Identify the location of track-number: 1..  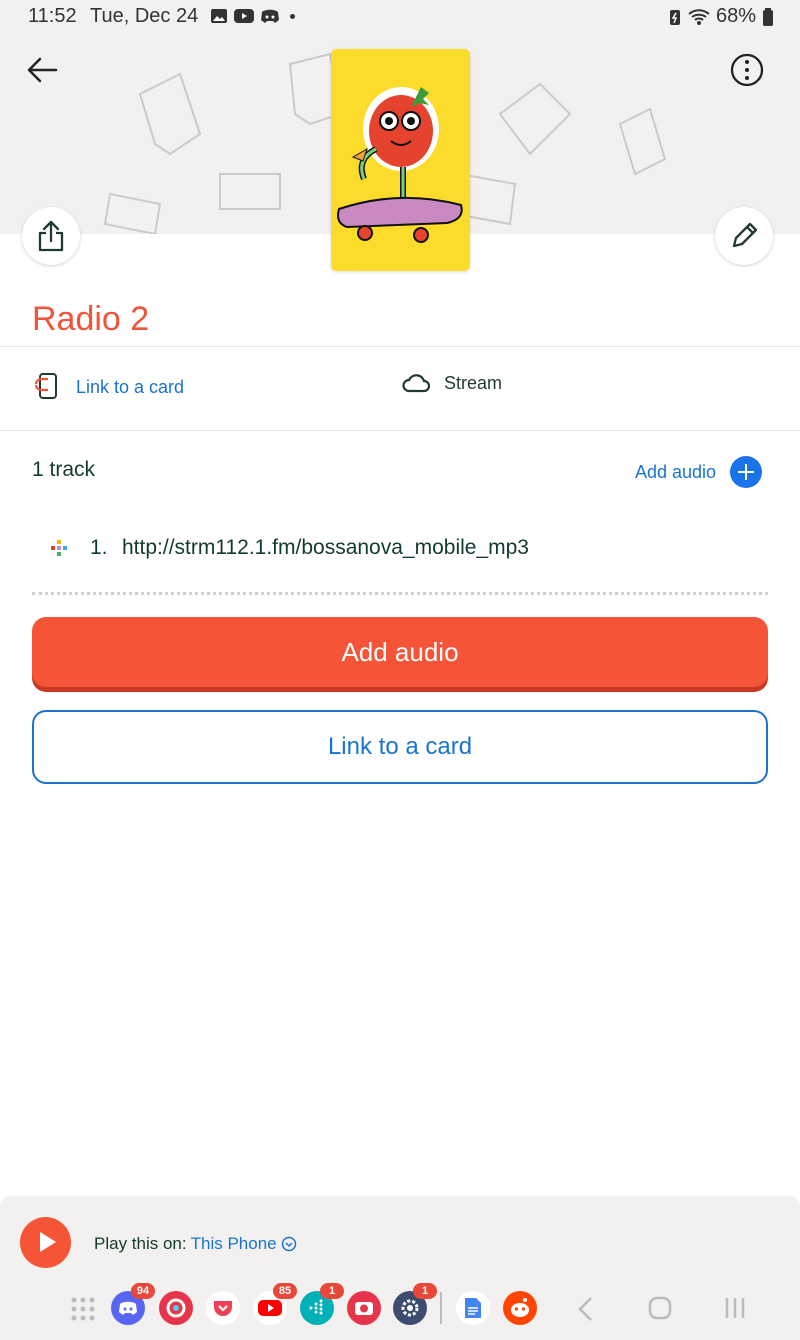
(99, 547).